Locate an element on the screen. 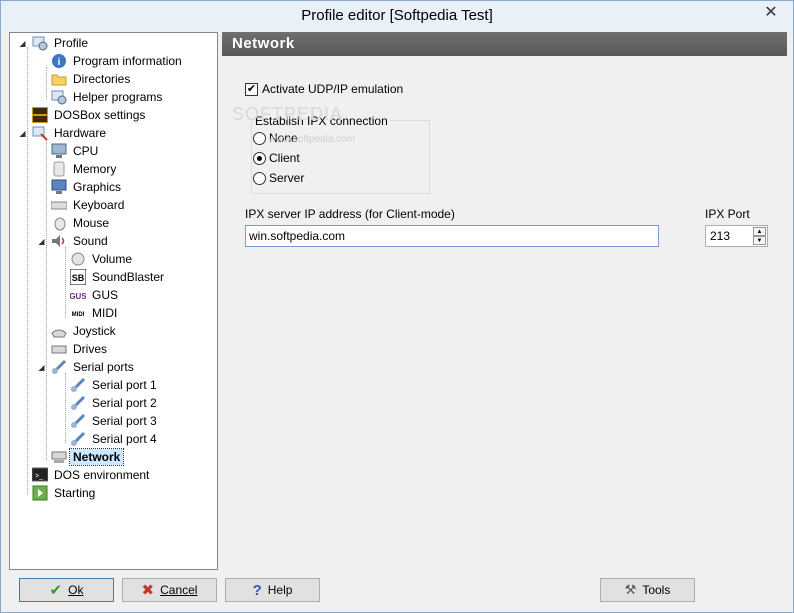  spin-down-icon: ▼ is located at coordinates (759, 240).